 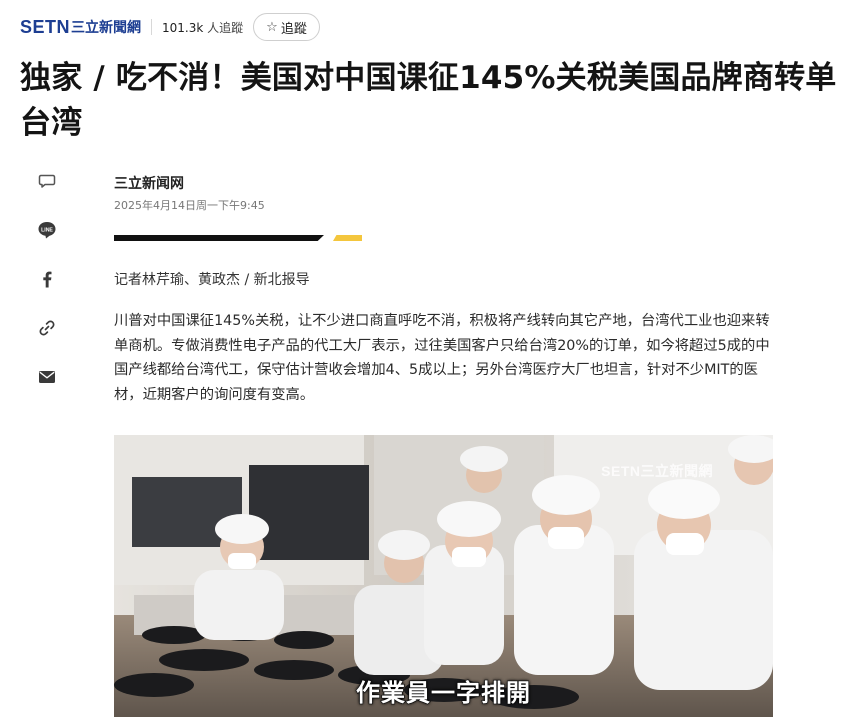 I want to click on copy-link-button, so click(x=47, y=328).